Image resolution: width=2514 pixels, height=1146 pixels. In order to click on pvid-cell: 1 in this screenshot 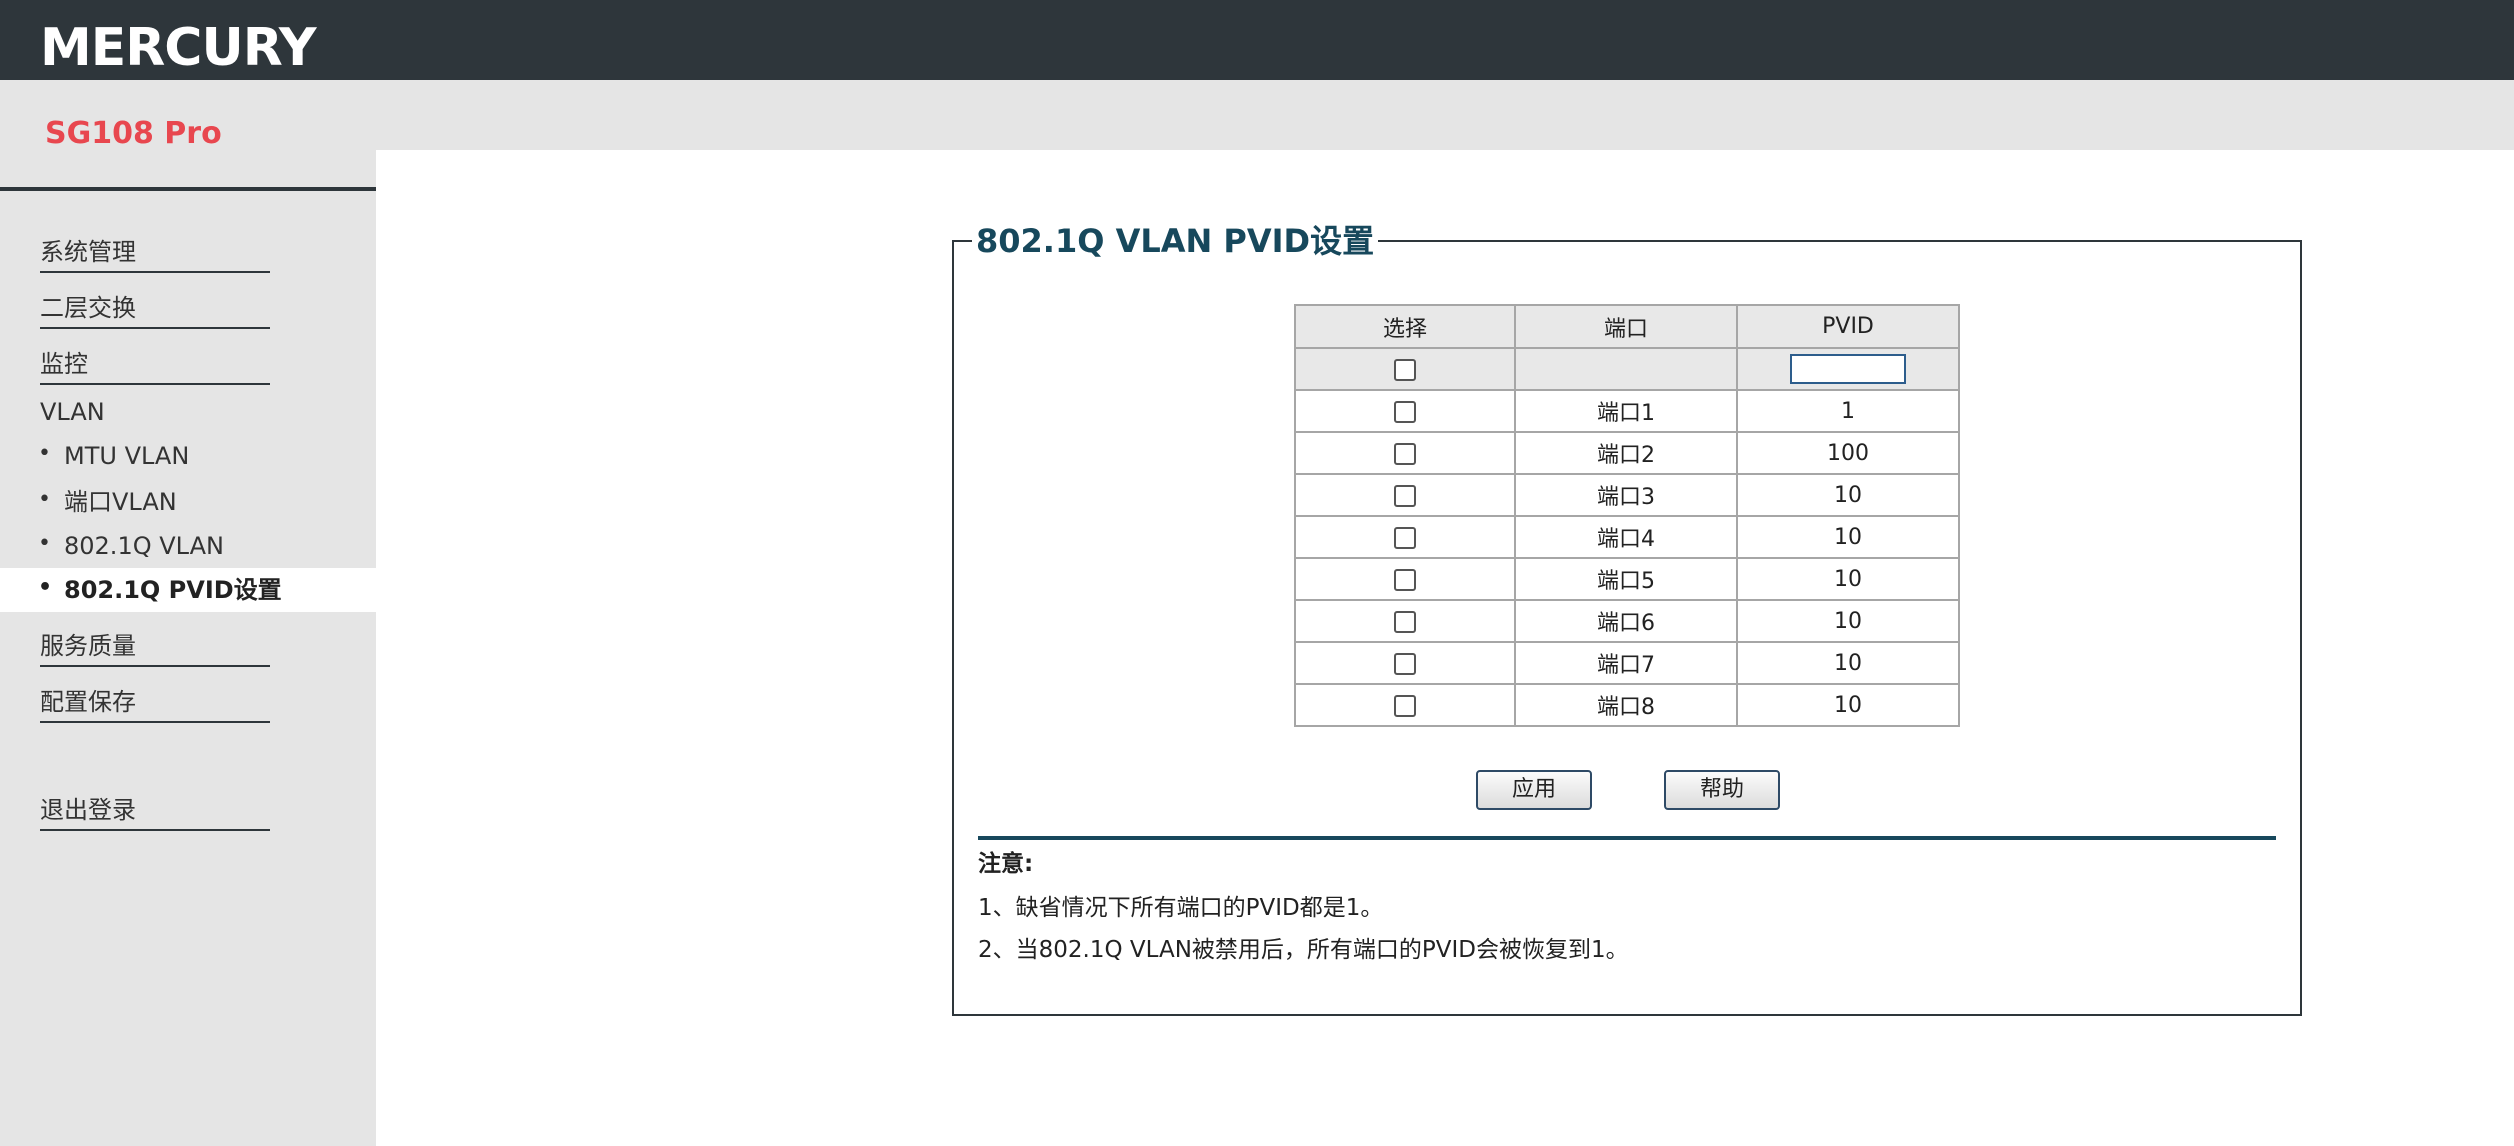, I will do `click(1848, 411)`.